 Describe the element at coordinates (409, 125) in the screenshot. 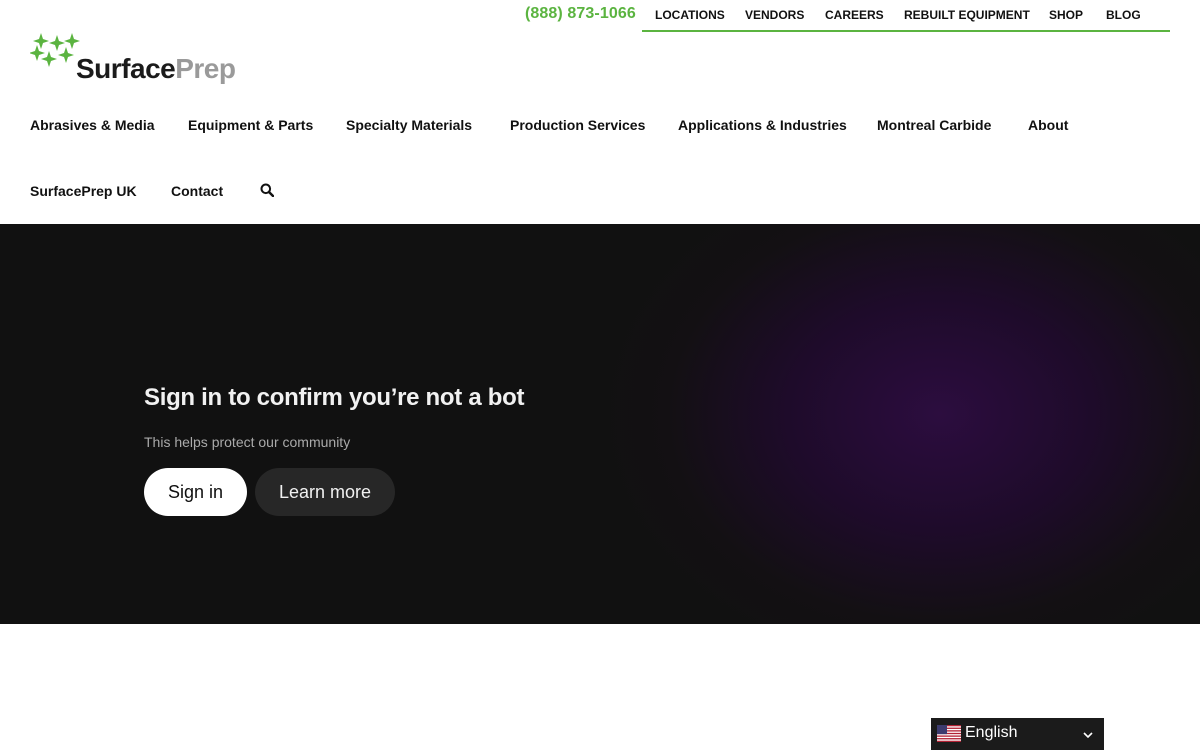

I see `nav-specialty-materials: Specialty Materials` at that location.